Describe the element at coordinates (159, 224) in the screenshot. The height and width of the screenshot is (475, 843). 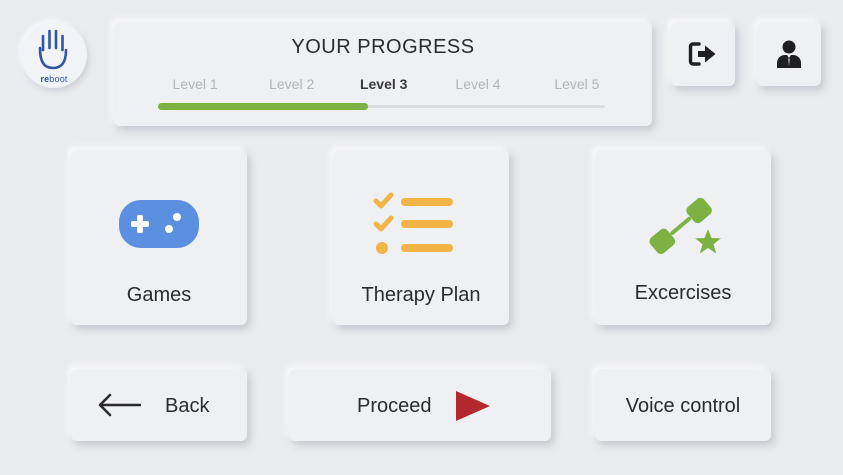
I see `gamepad-icon` at that location.